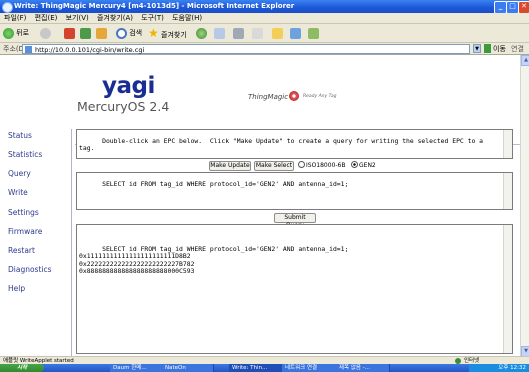  I want to click on tools-button, so click(313, 33).